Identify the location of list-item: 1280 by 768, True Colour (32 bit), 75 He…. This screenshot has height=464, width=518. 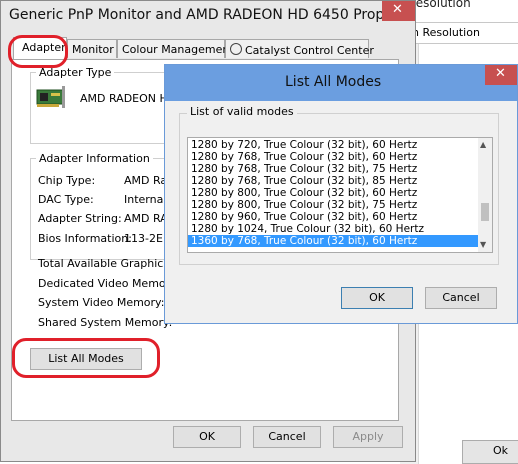
(333, 169).